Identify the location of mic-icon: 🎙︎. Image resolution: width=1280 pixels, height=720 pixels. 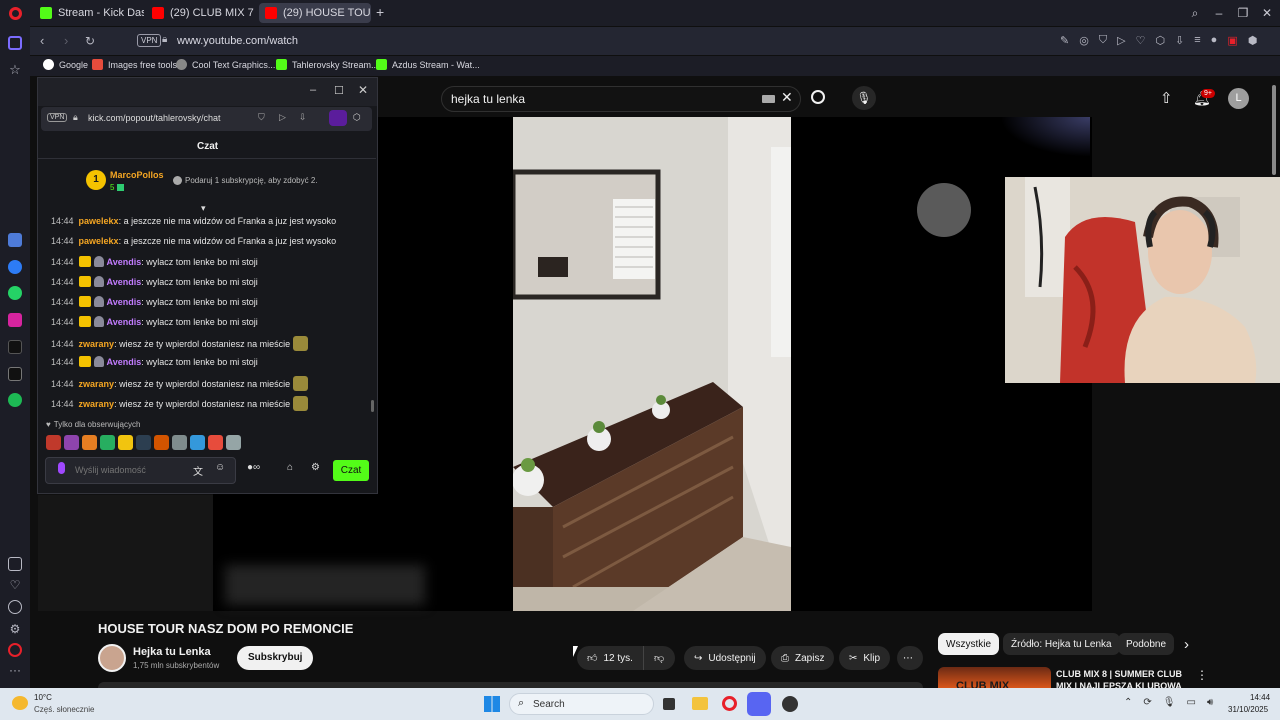
(864, 98).